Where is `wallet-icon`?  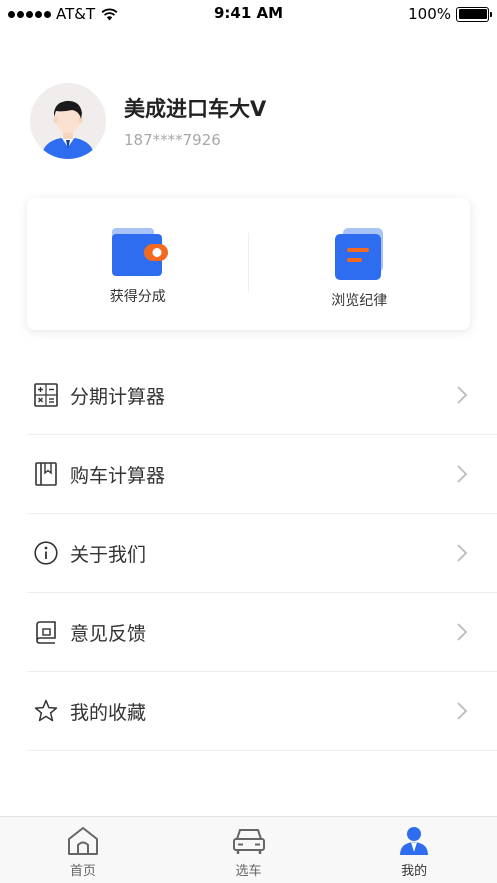 wallet-icon is located at coordinates (139, 252).